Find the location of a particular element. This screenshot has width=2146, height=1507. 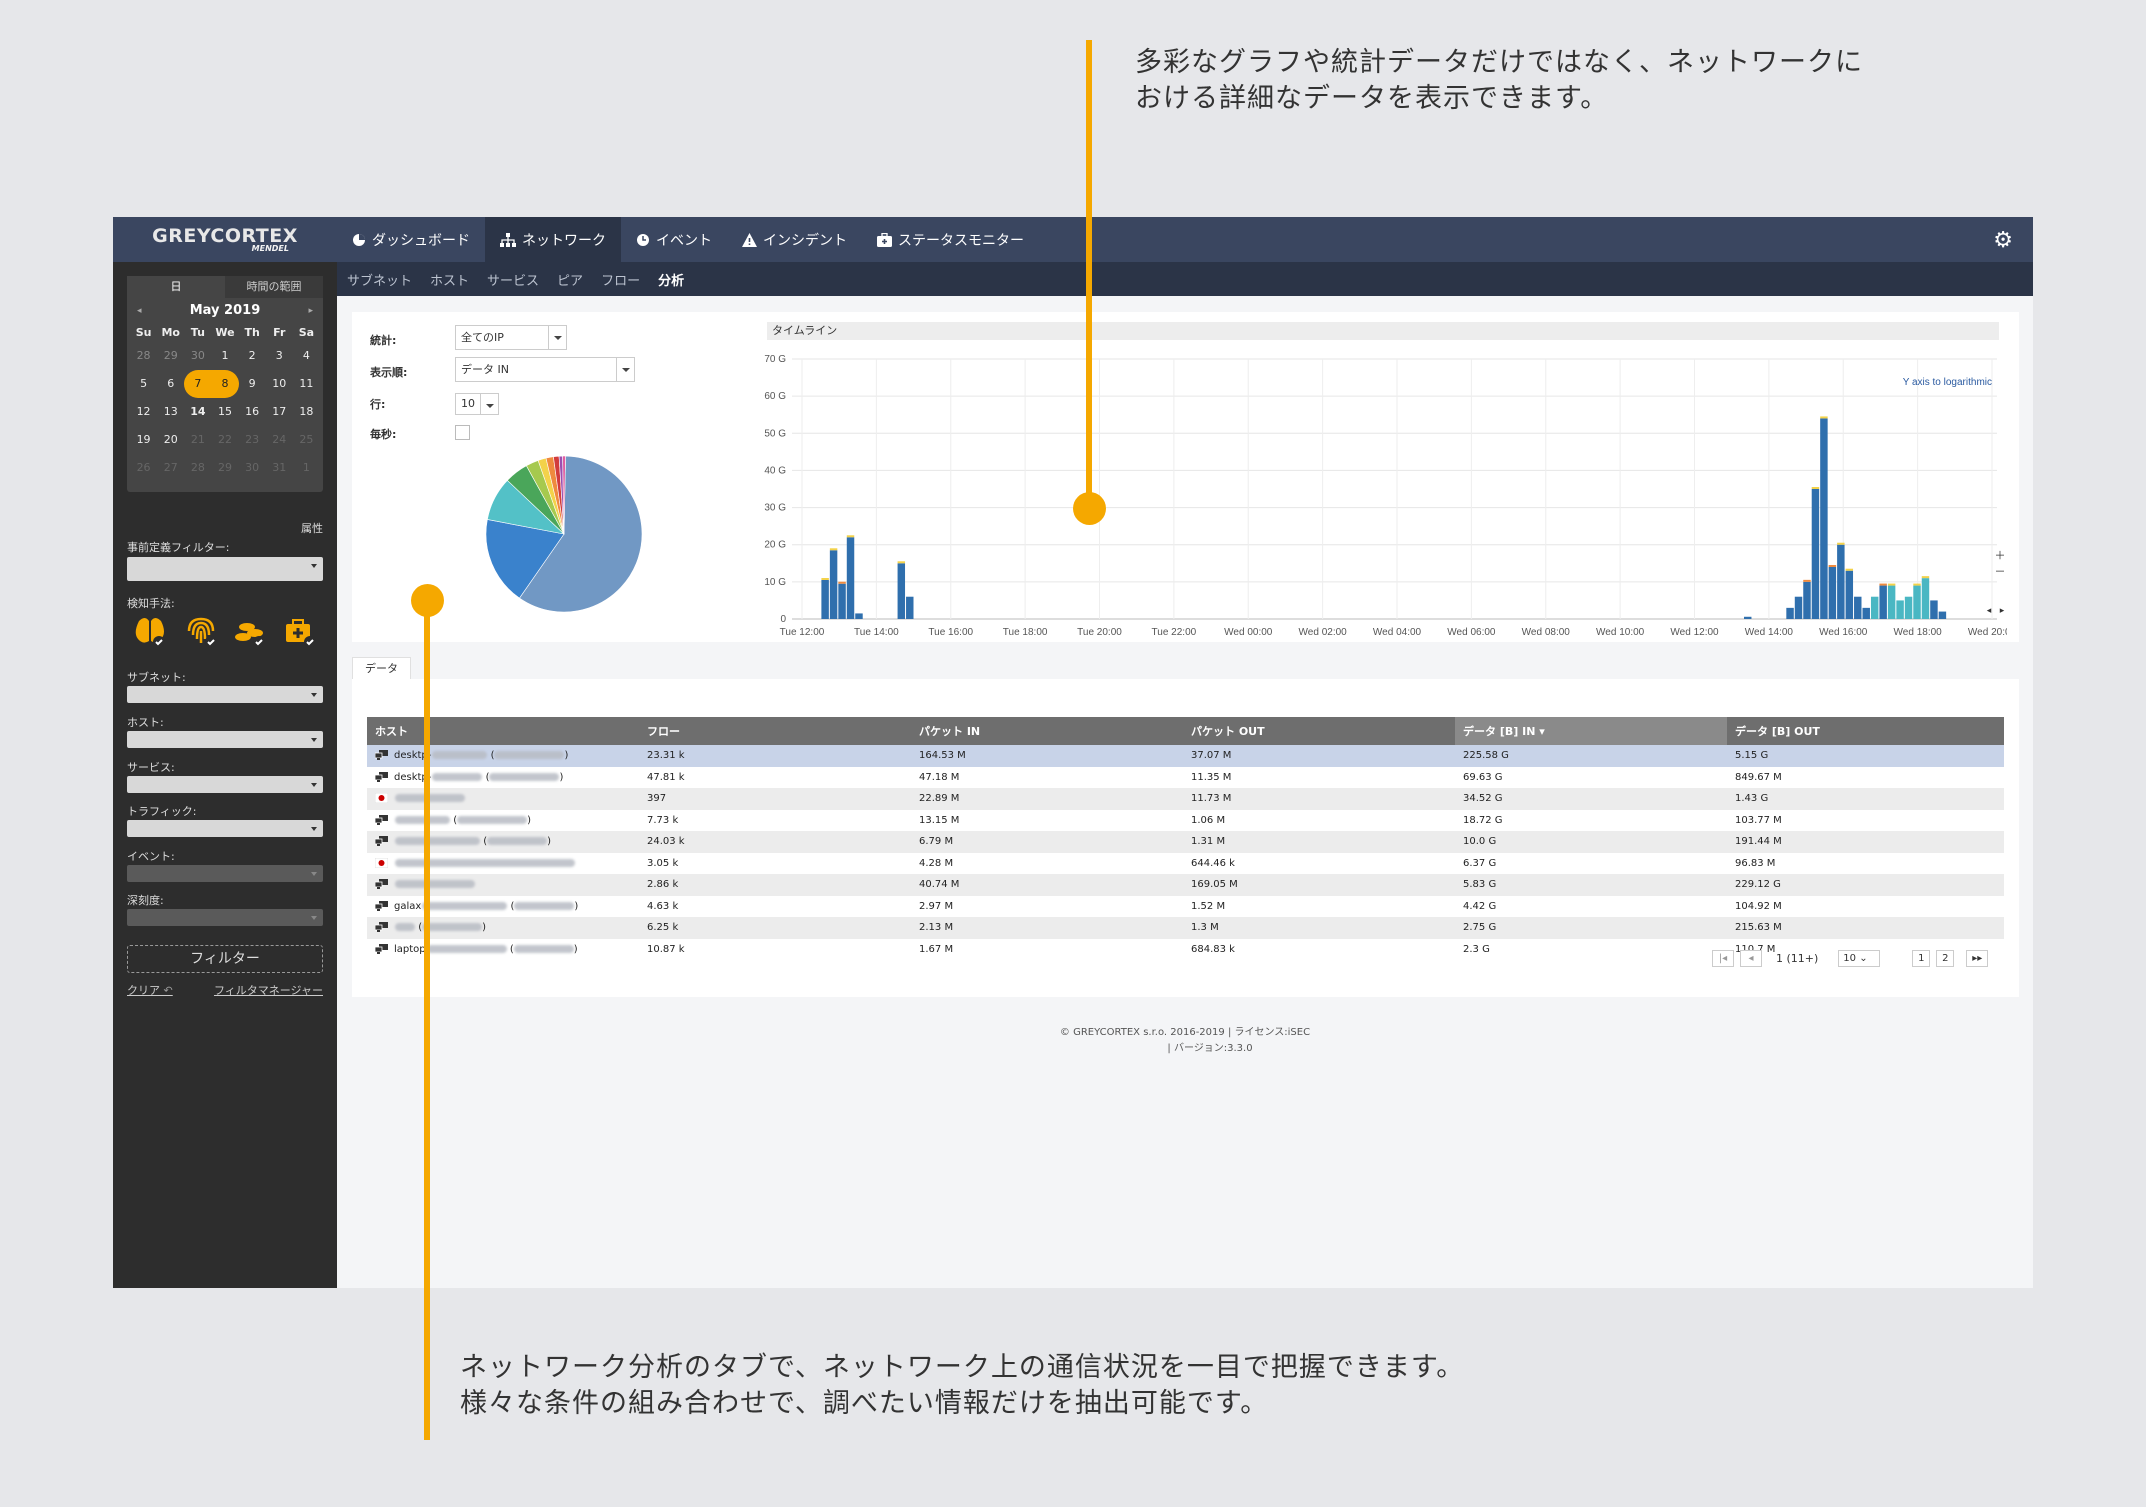

calendar-day: 11 is located at coordinates (306, 384).